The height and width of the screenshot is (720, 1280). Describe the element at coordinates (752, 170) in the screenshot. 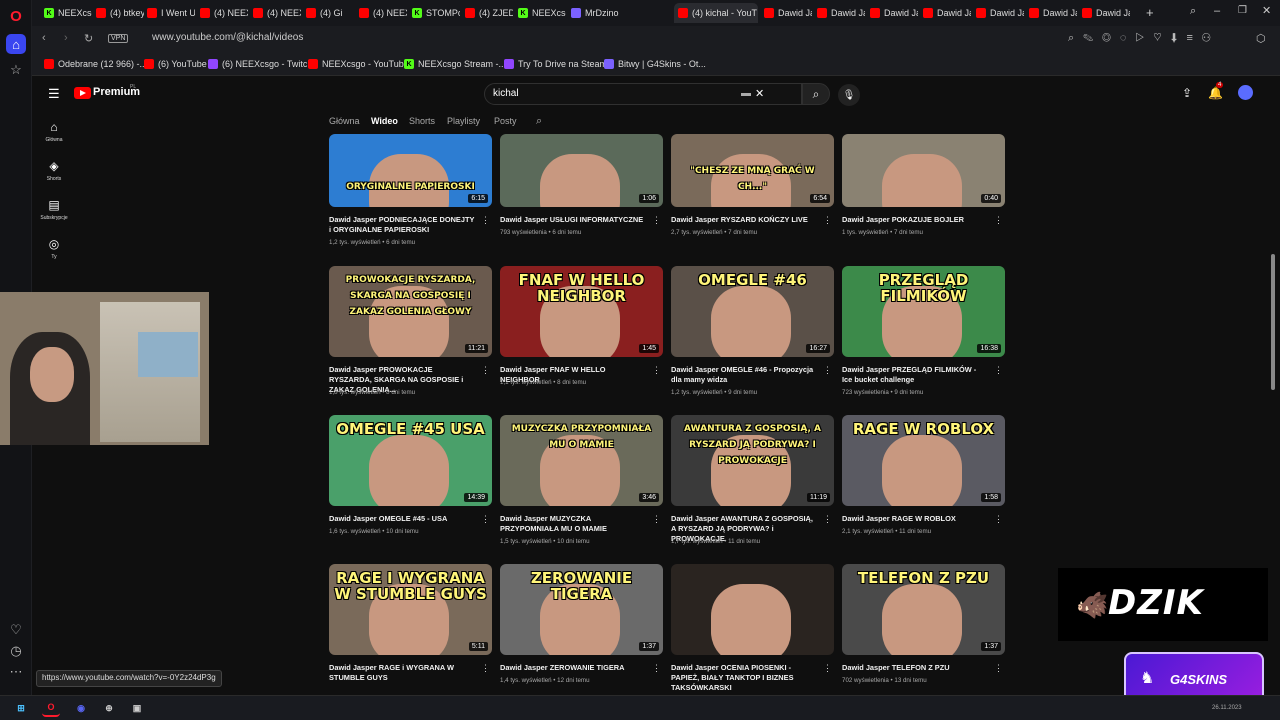

I see `video-thumbnail: "CHESZ ZE MNĄ GRAĆ W CH..." 6:54` at that location.